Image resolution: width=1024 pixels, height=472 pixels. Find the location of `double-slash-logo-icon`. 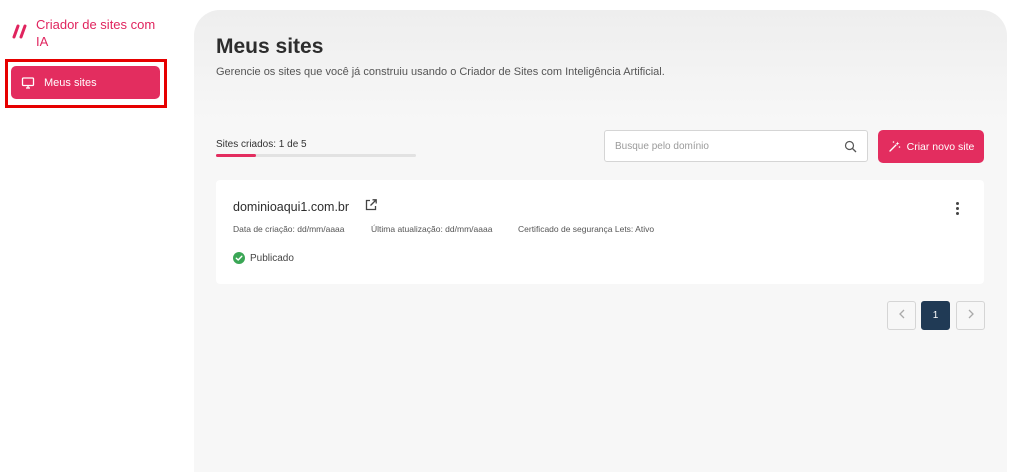

double-slash-logo-icon is located at coordinates (22, 32).